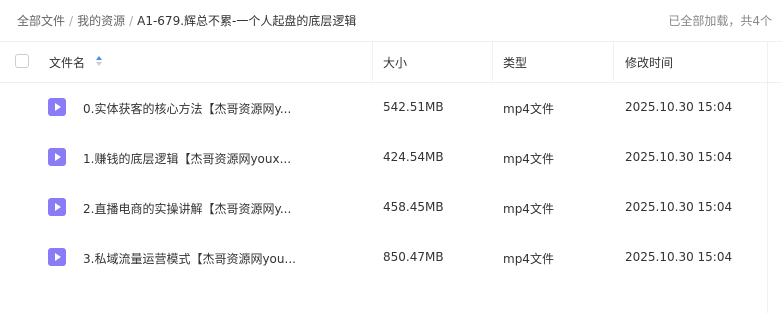 This screenshot has width=782, height=313. Describe the element at coordinates (99, 61) in the screenshot. I see `sort-icon` at that location.